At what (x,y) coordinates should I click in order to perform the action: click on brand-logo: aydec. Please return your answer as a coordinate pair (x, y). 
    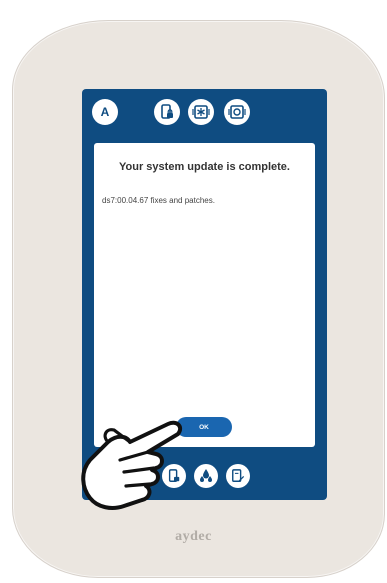
    Looking at the image, I should click on (193, 536).